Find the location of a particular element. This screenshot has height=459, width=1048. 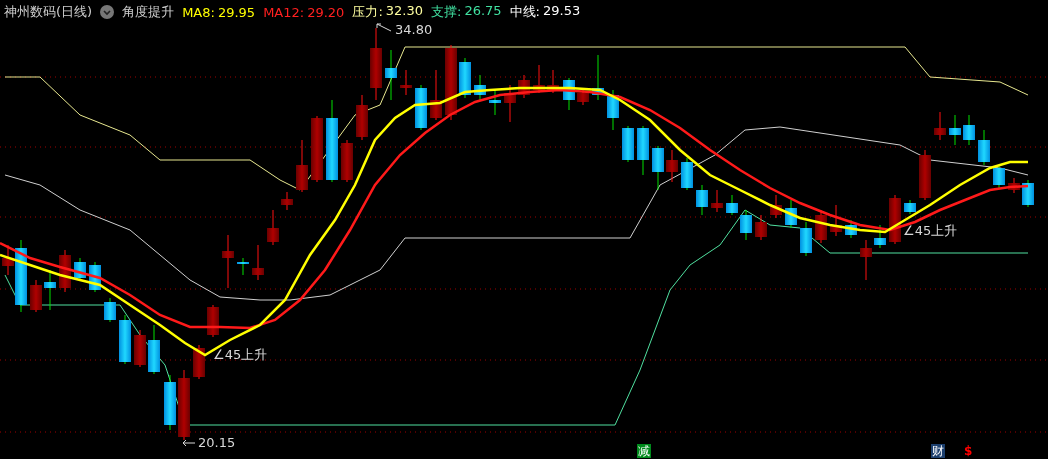

indicator-name: 角度提升 is located at coordinates (148, 12).